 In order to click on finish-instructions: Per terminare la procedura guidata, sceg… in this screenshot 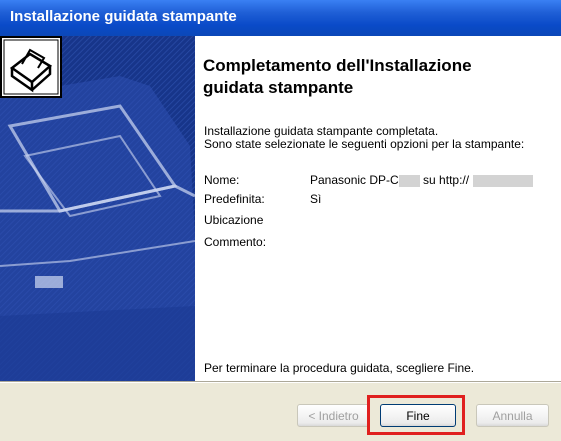, I will do `click(339, 368)`.